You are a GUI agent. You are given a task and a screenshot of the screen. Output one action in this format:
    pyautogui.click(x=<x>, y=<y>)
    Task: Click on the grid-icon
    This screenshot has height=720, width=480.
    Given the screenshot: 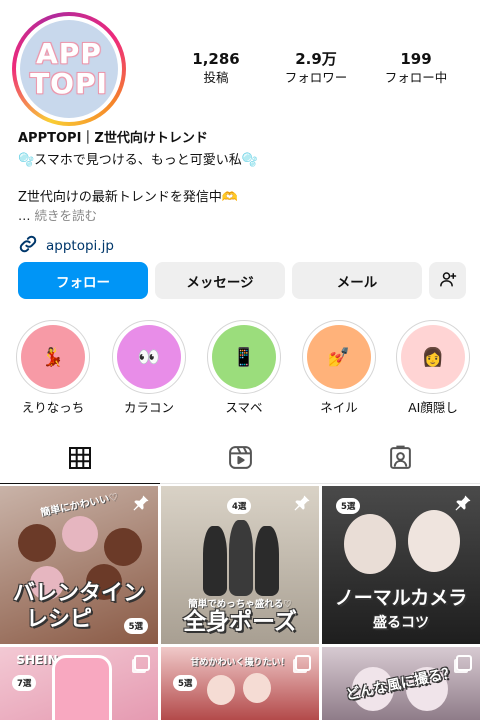 What is the action you would take?
    pyautogui.click(x=80, y=460)
    